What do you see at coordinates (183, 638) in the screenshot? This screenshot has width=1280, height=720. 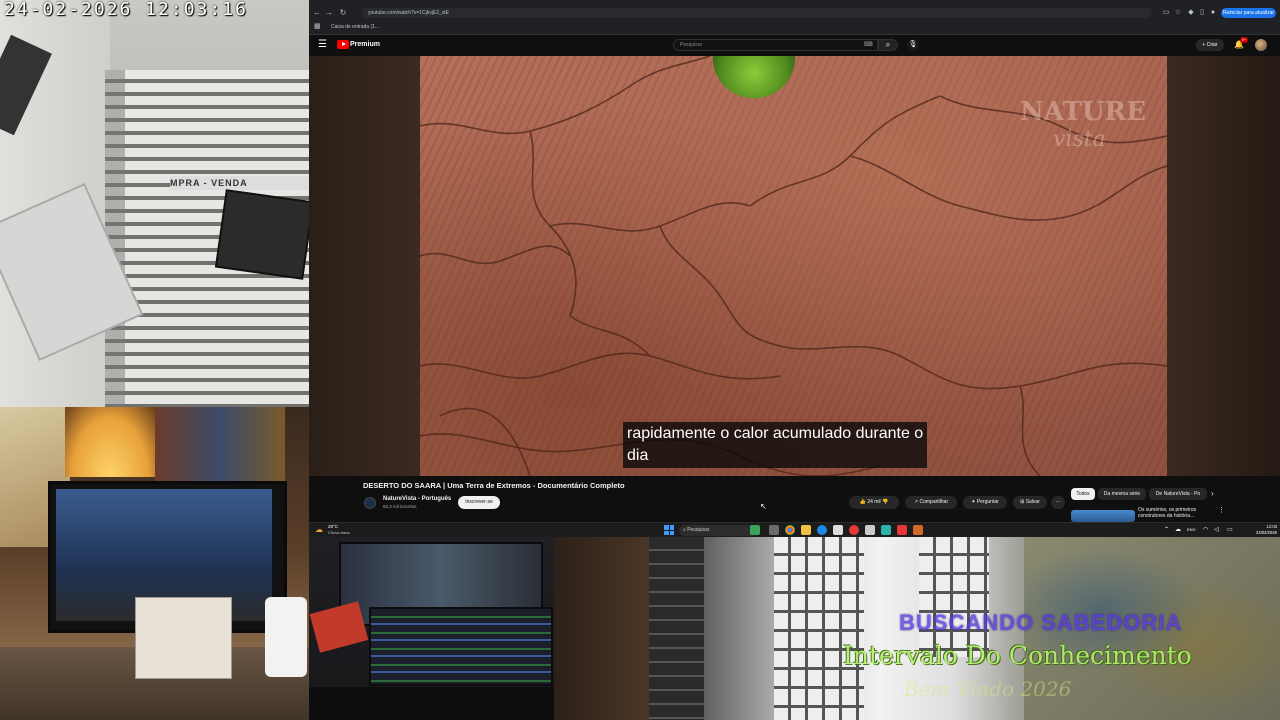 I see `desk-calendar` at bounding box center [183, 638].